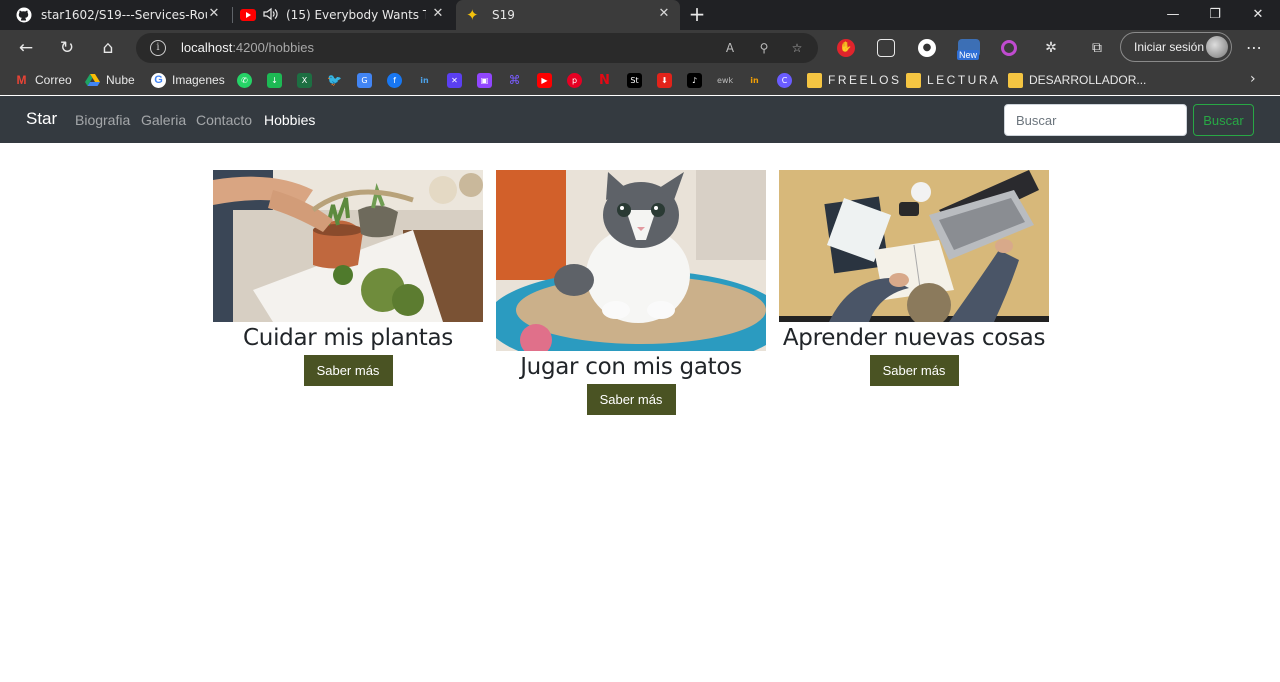 This screenshot has width=1280, height=682. I want to click on bookmark-imagenes: G Imagenes, so click(188, 80).